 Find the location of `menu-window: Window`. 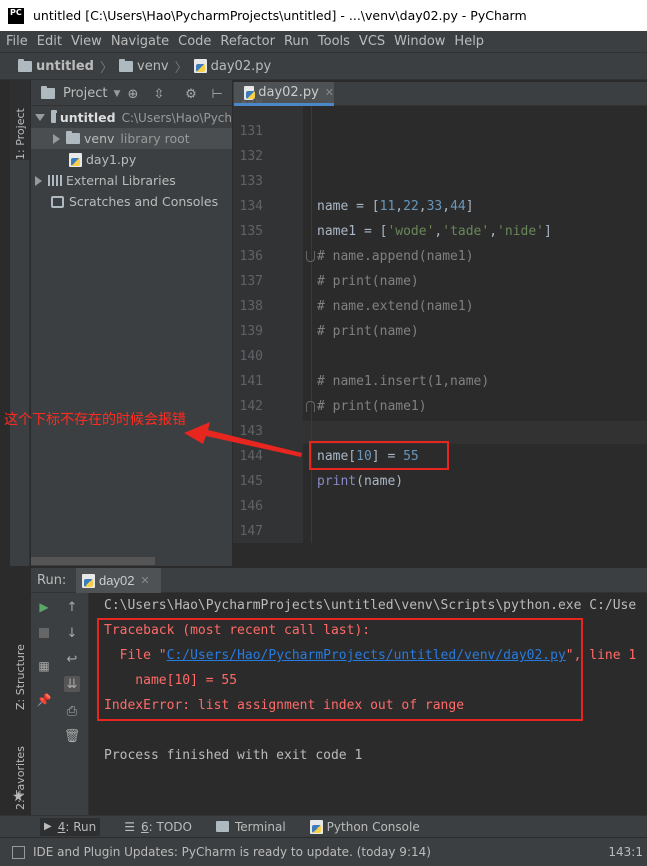

menu-window: Window is located at coordinates (419, 41).